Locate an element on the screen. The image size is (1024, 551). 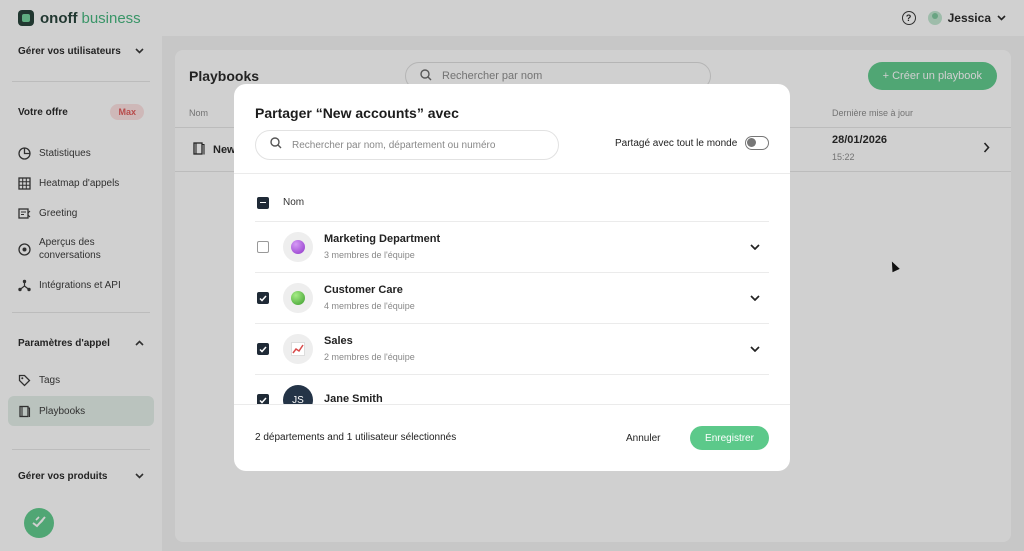
search-icon is located at coordinates (276, 145).